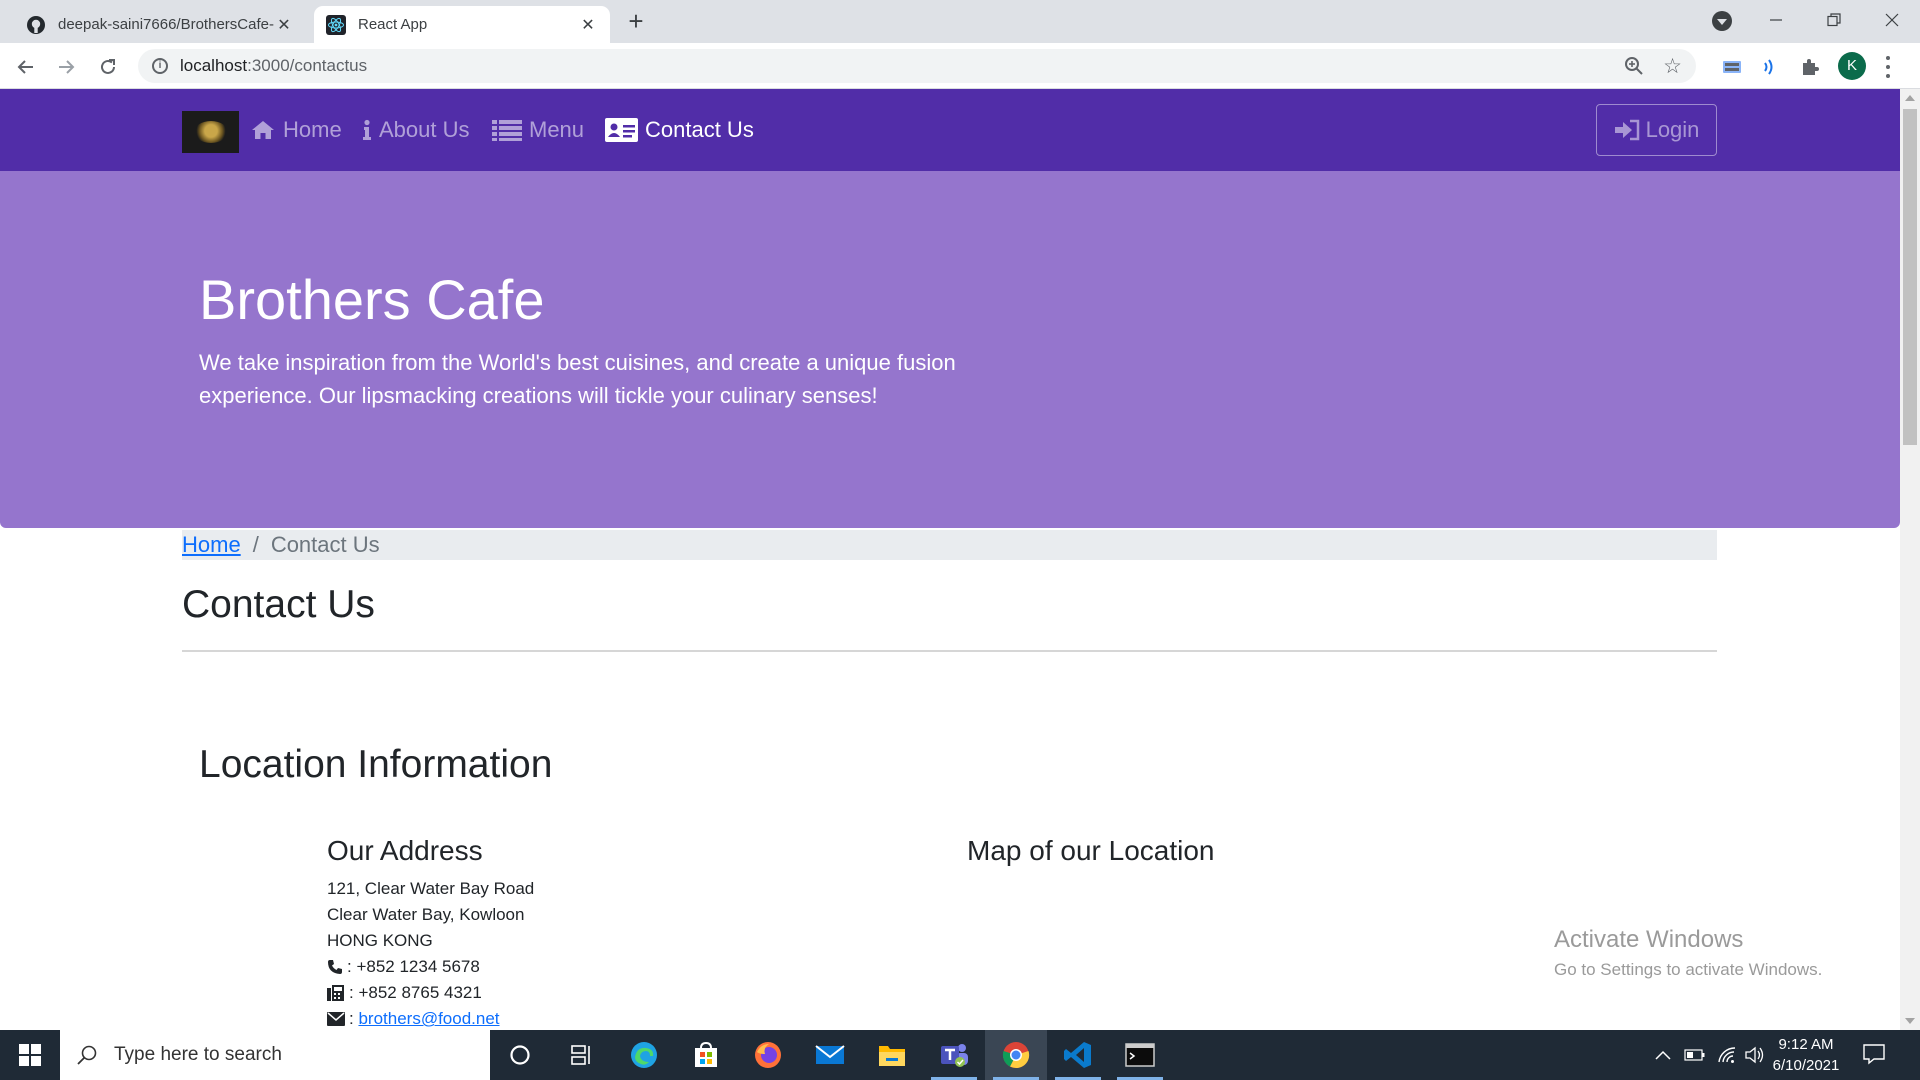  Describe the element at coordinates (108, 67) in the screenshot. I see `reload-icon` at that location.